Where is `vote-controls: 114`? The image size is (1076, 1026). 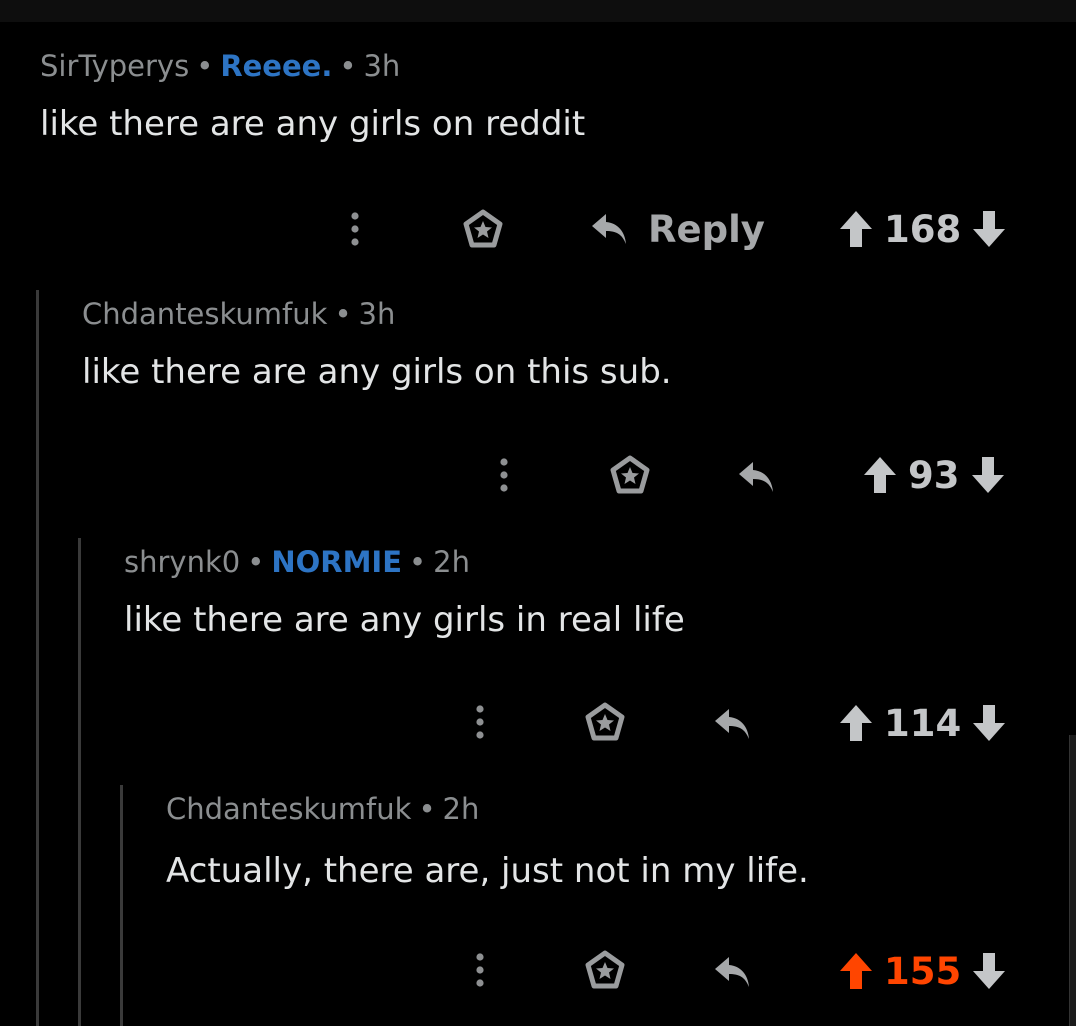
vote-controls: 114 is located at coordinates (922, 723).